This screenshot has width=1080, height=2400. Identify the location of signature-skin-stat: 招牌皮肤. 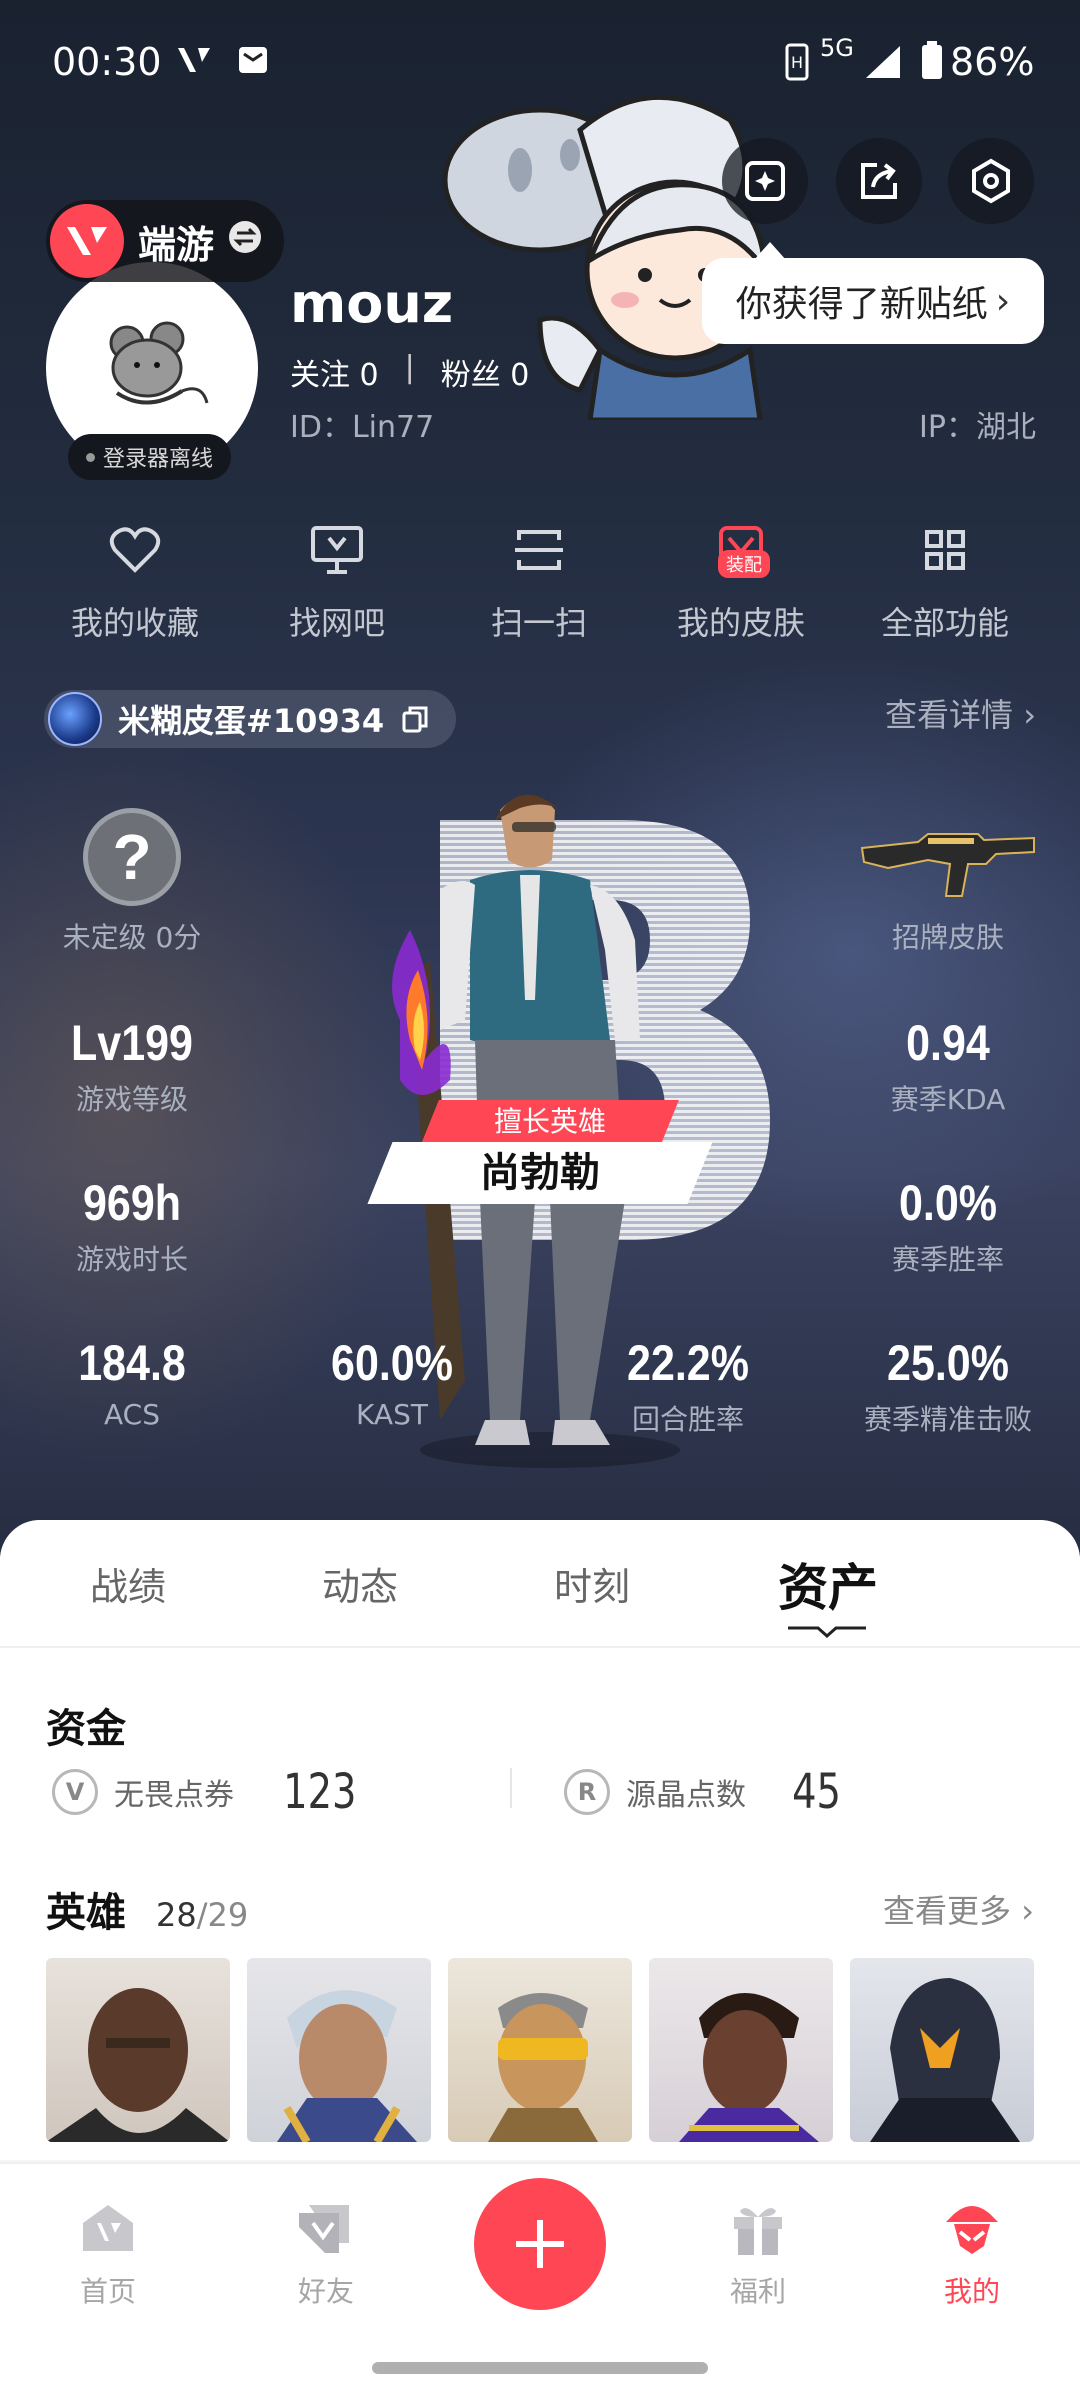
(948, 882).